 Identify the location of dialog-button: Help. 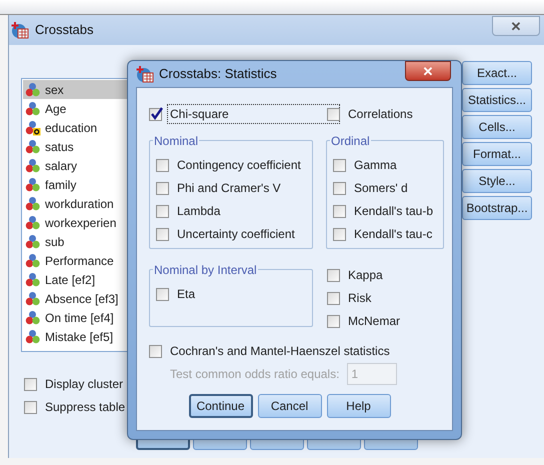
(358, 406).